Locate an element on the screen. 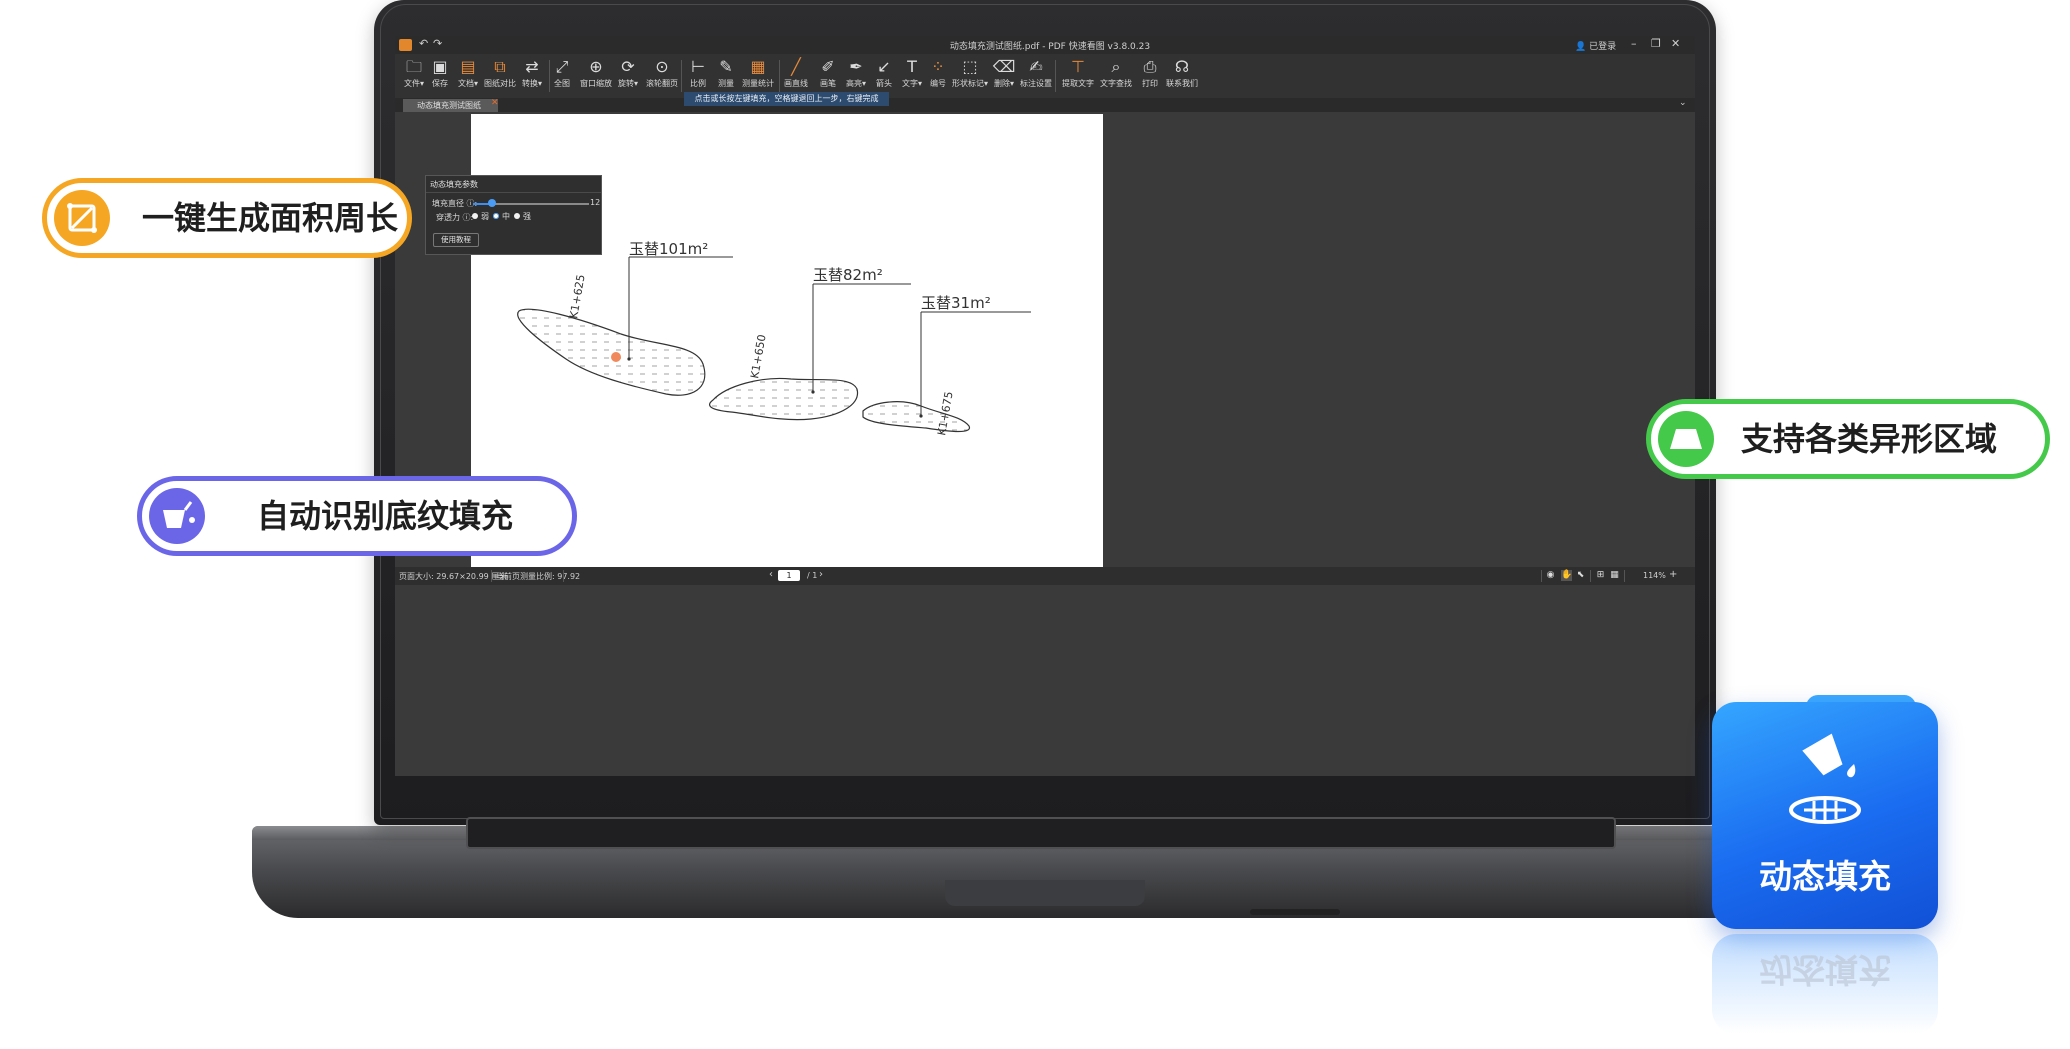  radio-strong-label: 强 is located at coordinates (527, 216).